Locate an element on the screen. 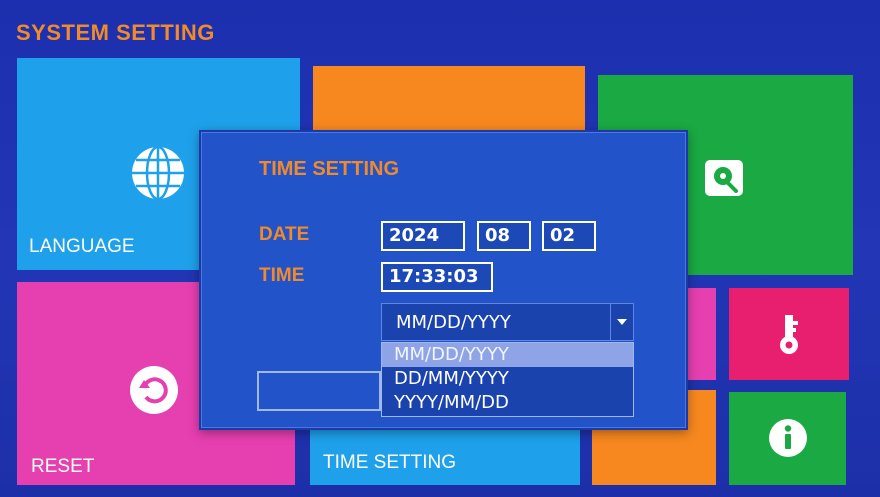 The image size is (880, 497). dialog-title: TIME SETTING is located at coordinates (329, 169).